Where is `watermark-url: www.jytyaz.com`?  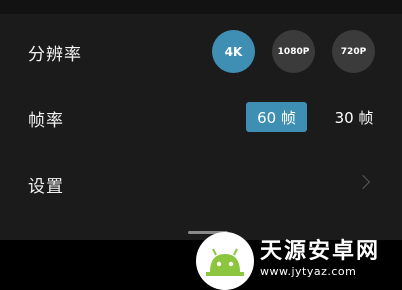
watermark-url: www.jytyaz.com is located at coordinates (308, 271).